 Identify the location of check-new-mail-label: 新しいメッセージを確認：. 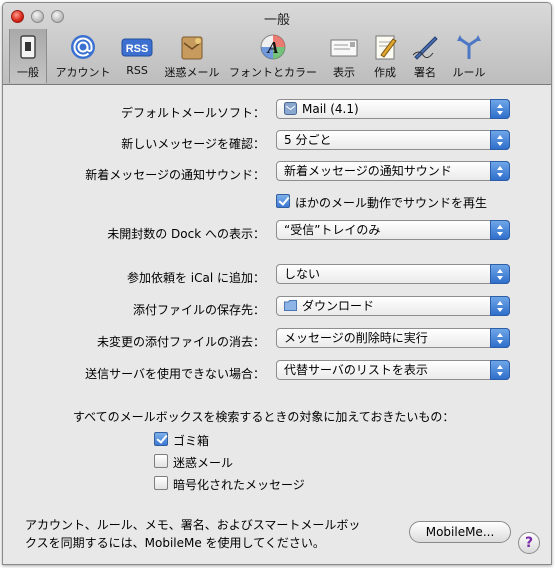
(193, 144).